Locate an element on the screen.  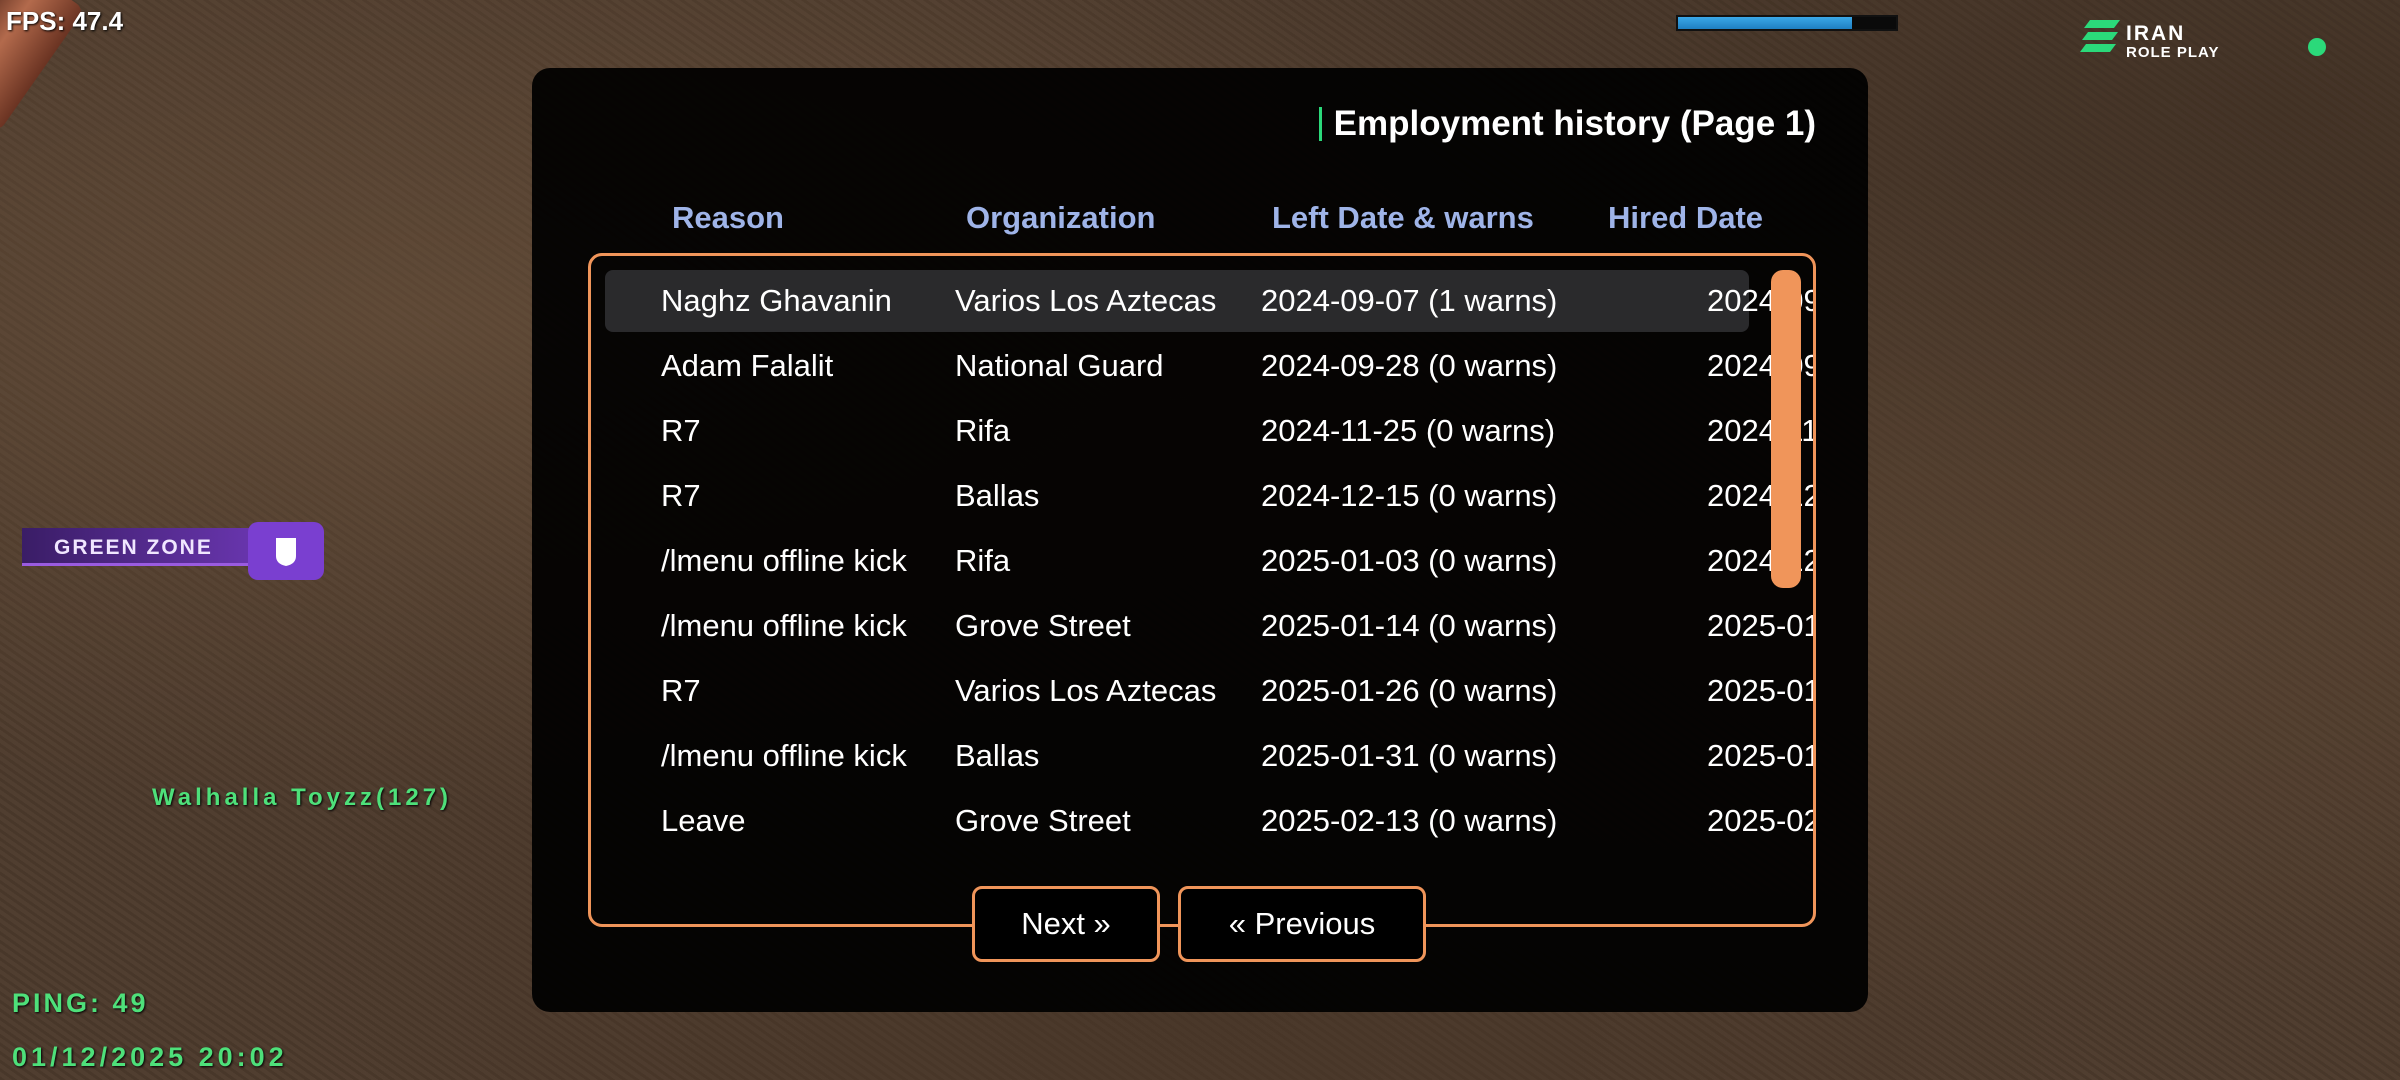
dialog-title: Employment history (Page 1) is located at coordinates (1567, 124).